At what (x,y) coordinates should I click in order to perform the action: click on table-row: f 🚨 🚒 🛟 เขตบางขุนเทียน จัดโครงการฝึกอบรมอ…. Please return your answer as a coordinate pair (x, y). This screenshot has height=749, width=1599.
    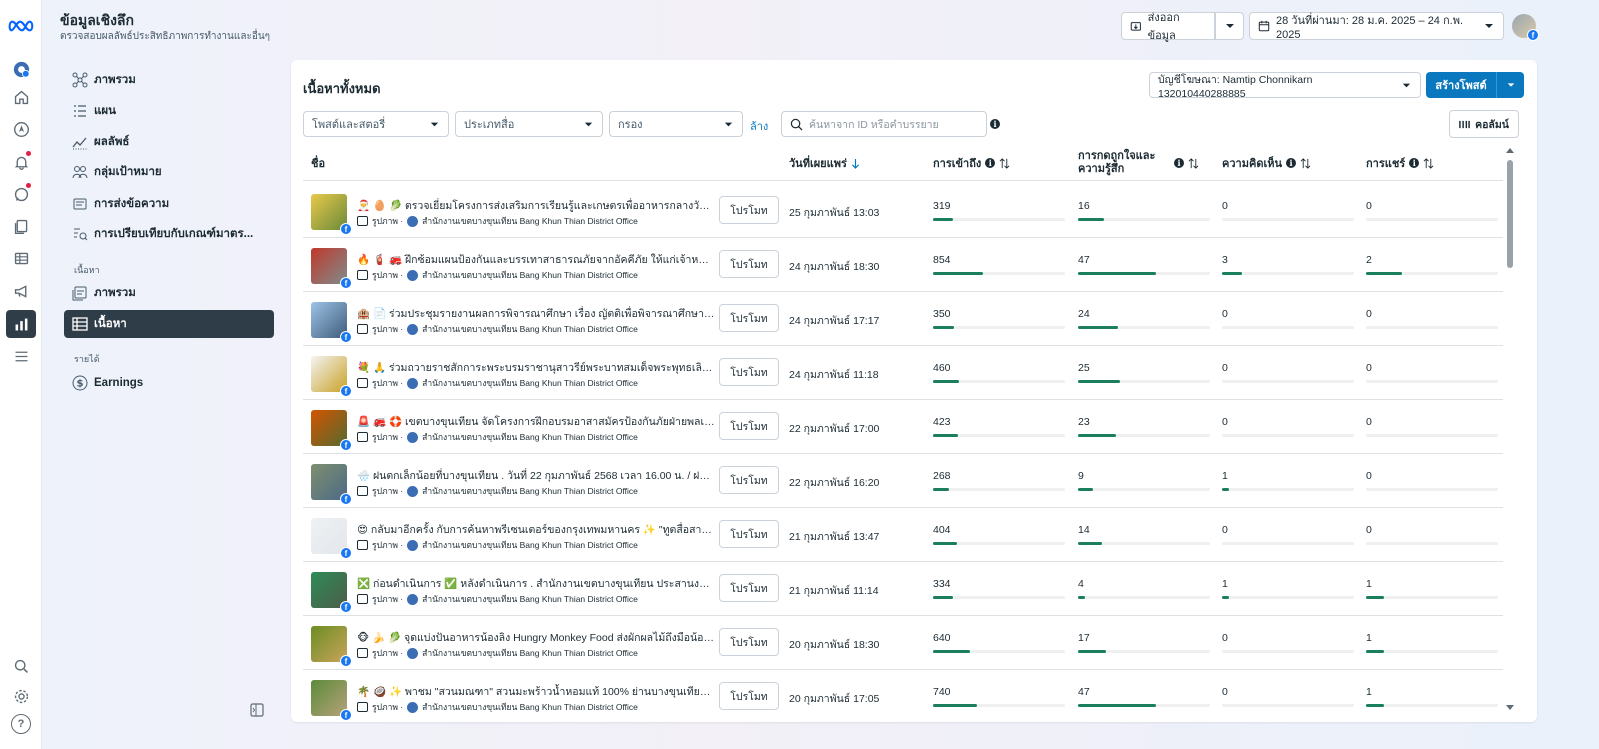
    Looking at the image, I should click on (903, 427).